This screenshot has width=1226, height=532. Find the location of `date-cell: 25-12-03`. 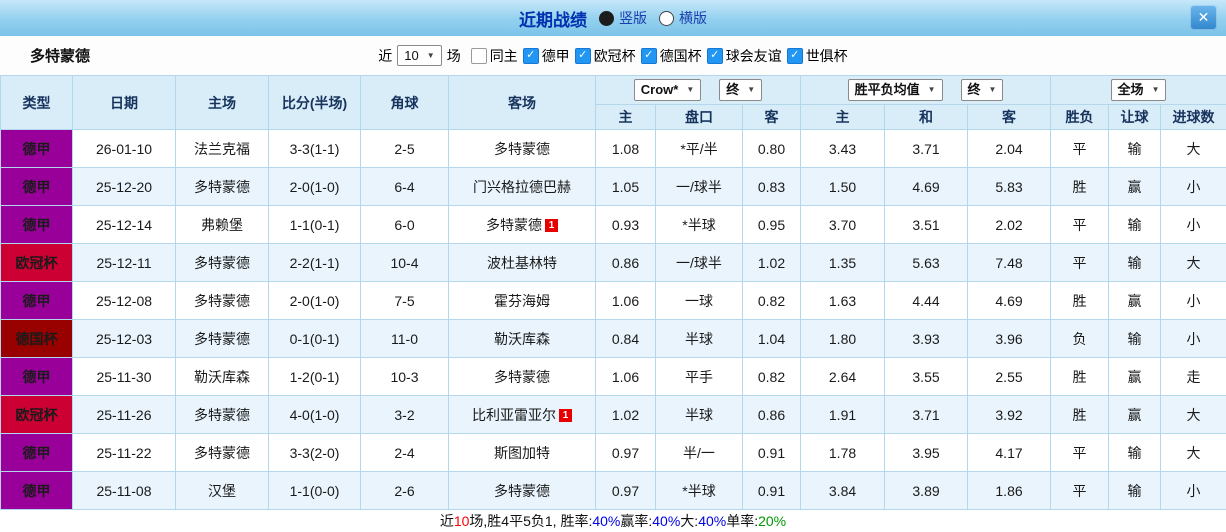

date-cell: 25-12-03 is located at coordinates (124, 338).